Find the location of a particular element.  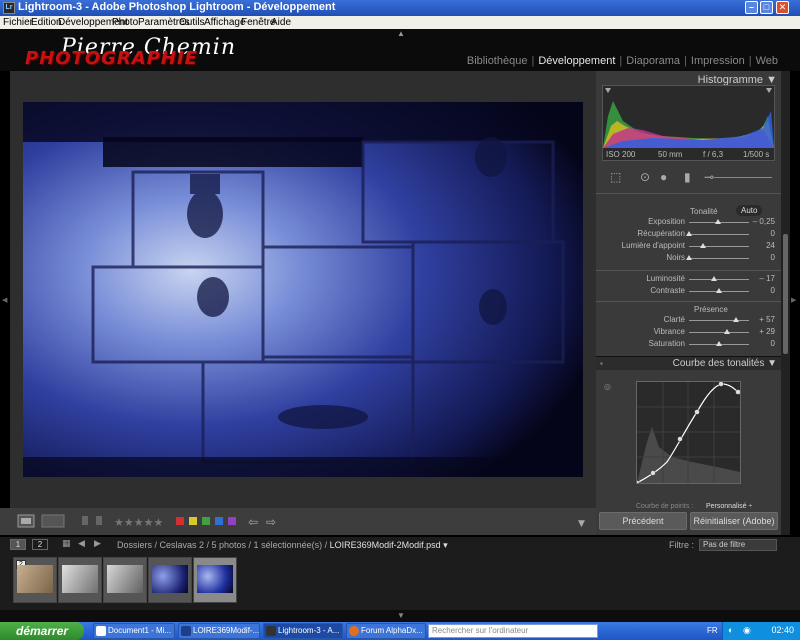

panel-switch-icon: ▪ is located at coordinates (601, 363).